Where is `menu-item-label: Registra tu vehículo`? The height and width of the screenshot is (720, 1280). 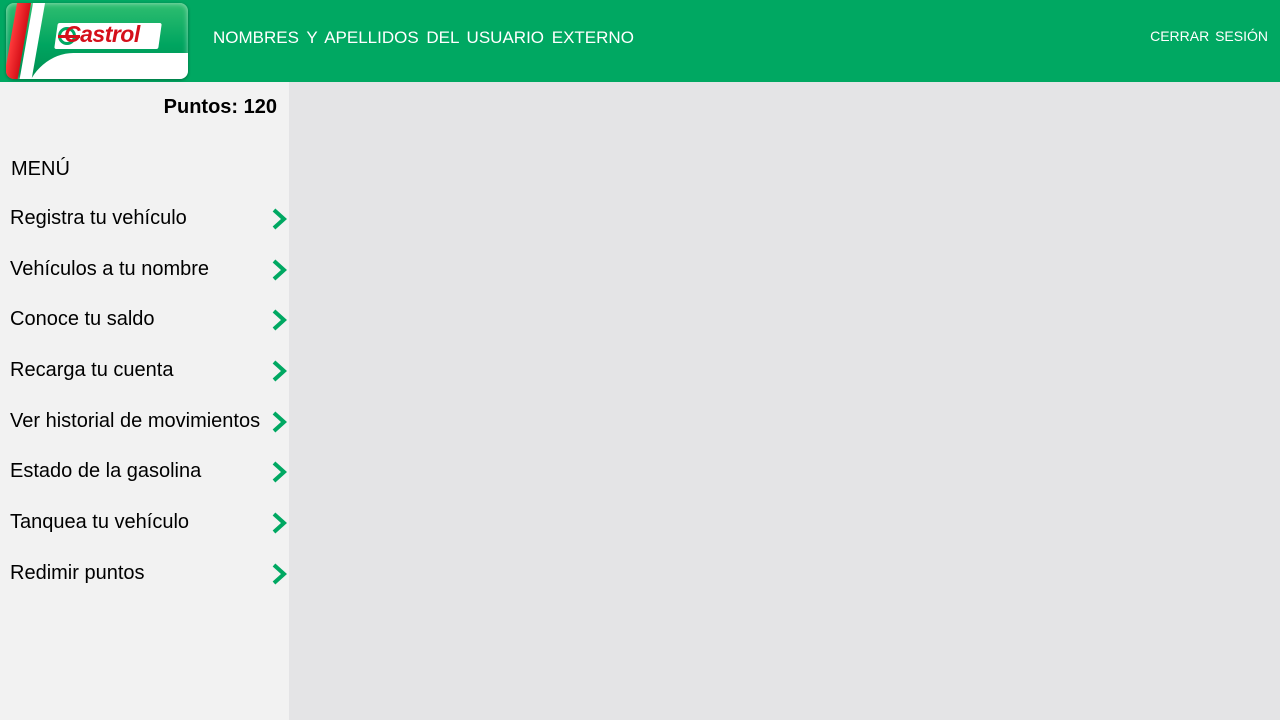 menu-item-label: Registra tu vehículo is located at coordinates (98, 218).